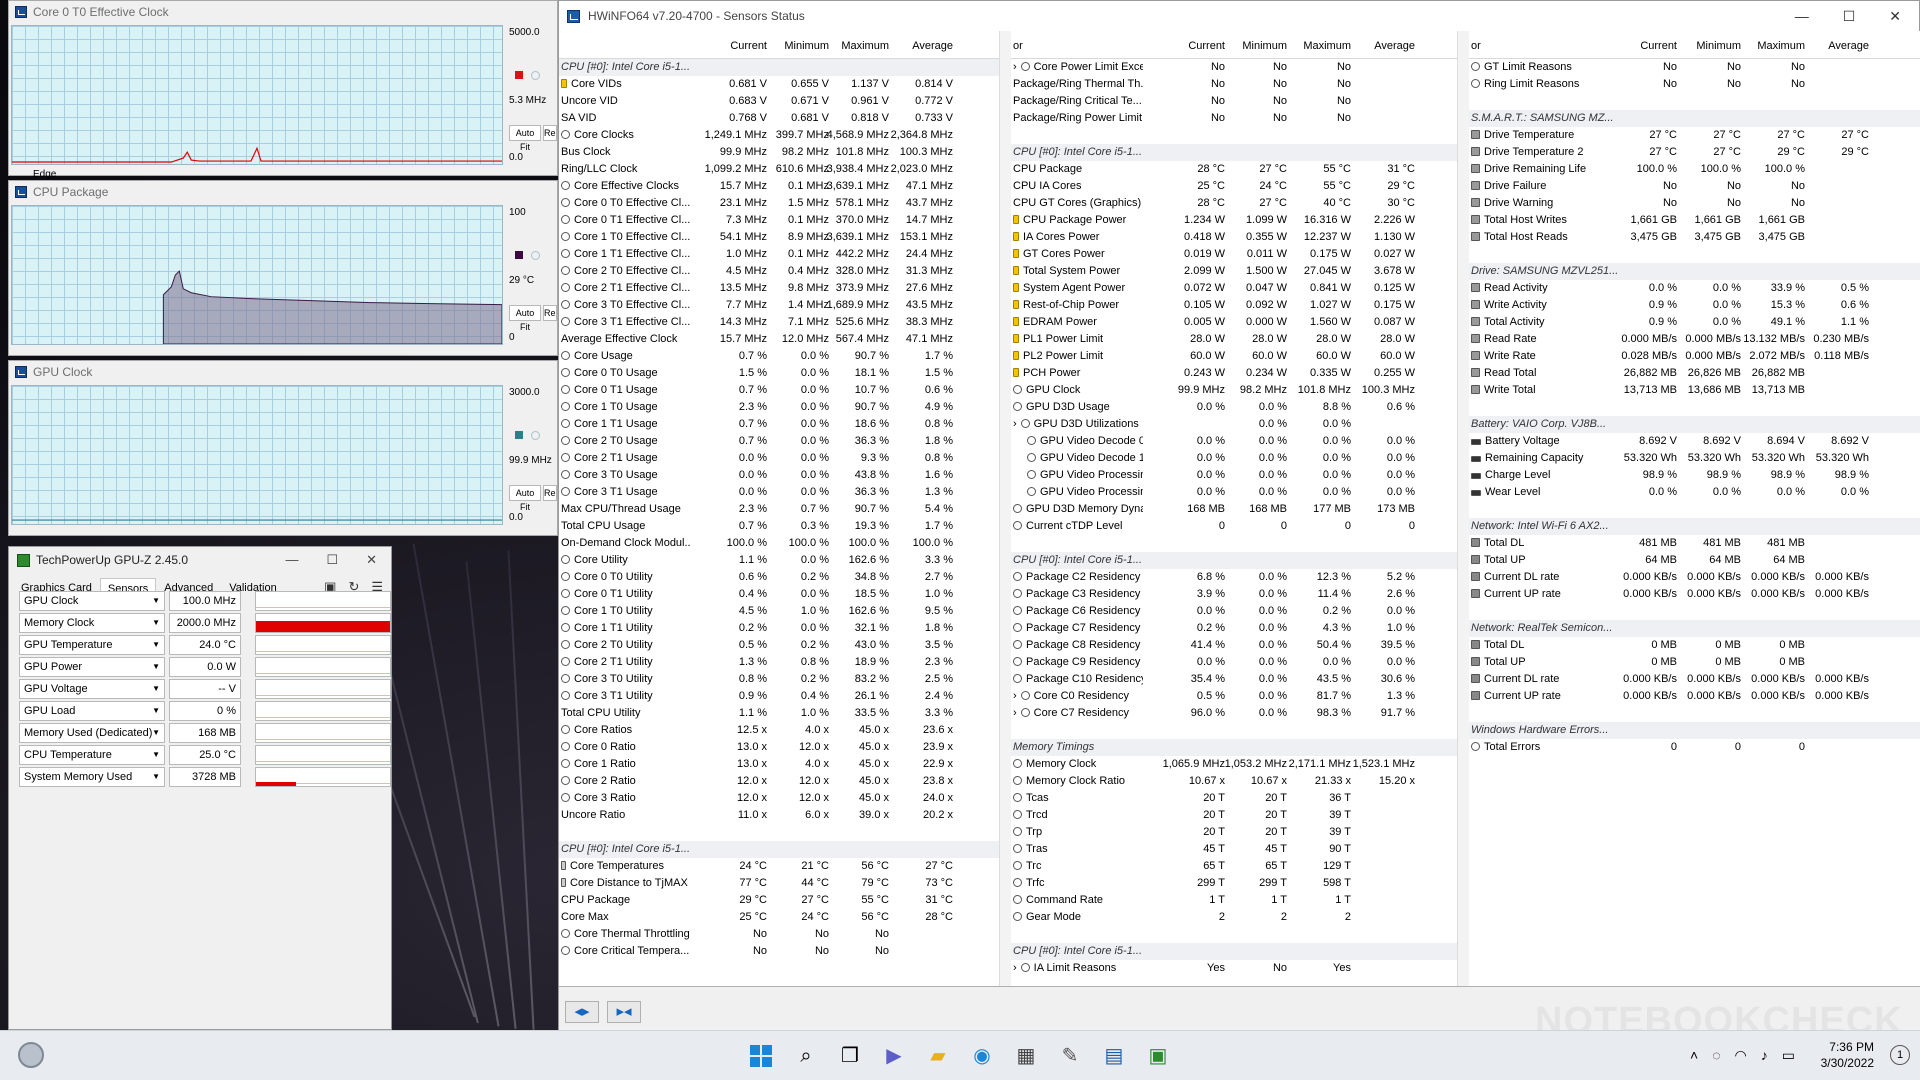  I want to click on sensor-select: GPU Clock ▼, so click(92, 601).